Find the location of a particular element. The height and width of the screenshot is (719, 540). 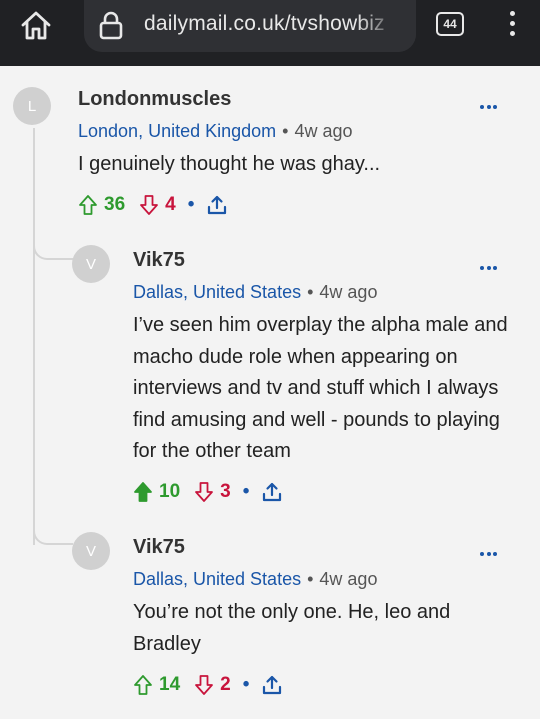

home-icon is located at coordinates (36, 26).